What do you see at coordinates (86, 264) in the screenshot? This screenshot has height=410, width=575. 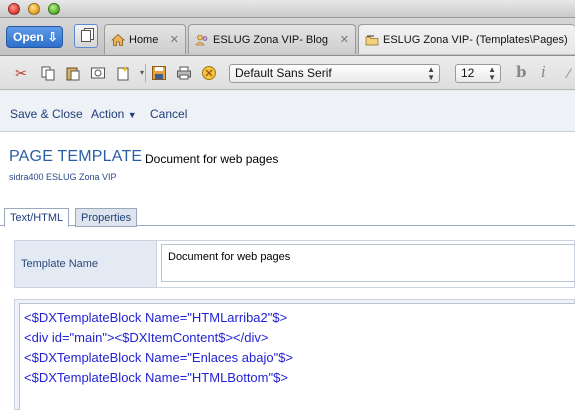 I see `template-name-label: Template Name` at bounding box center [86, 264].